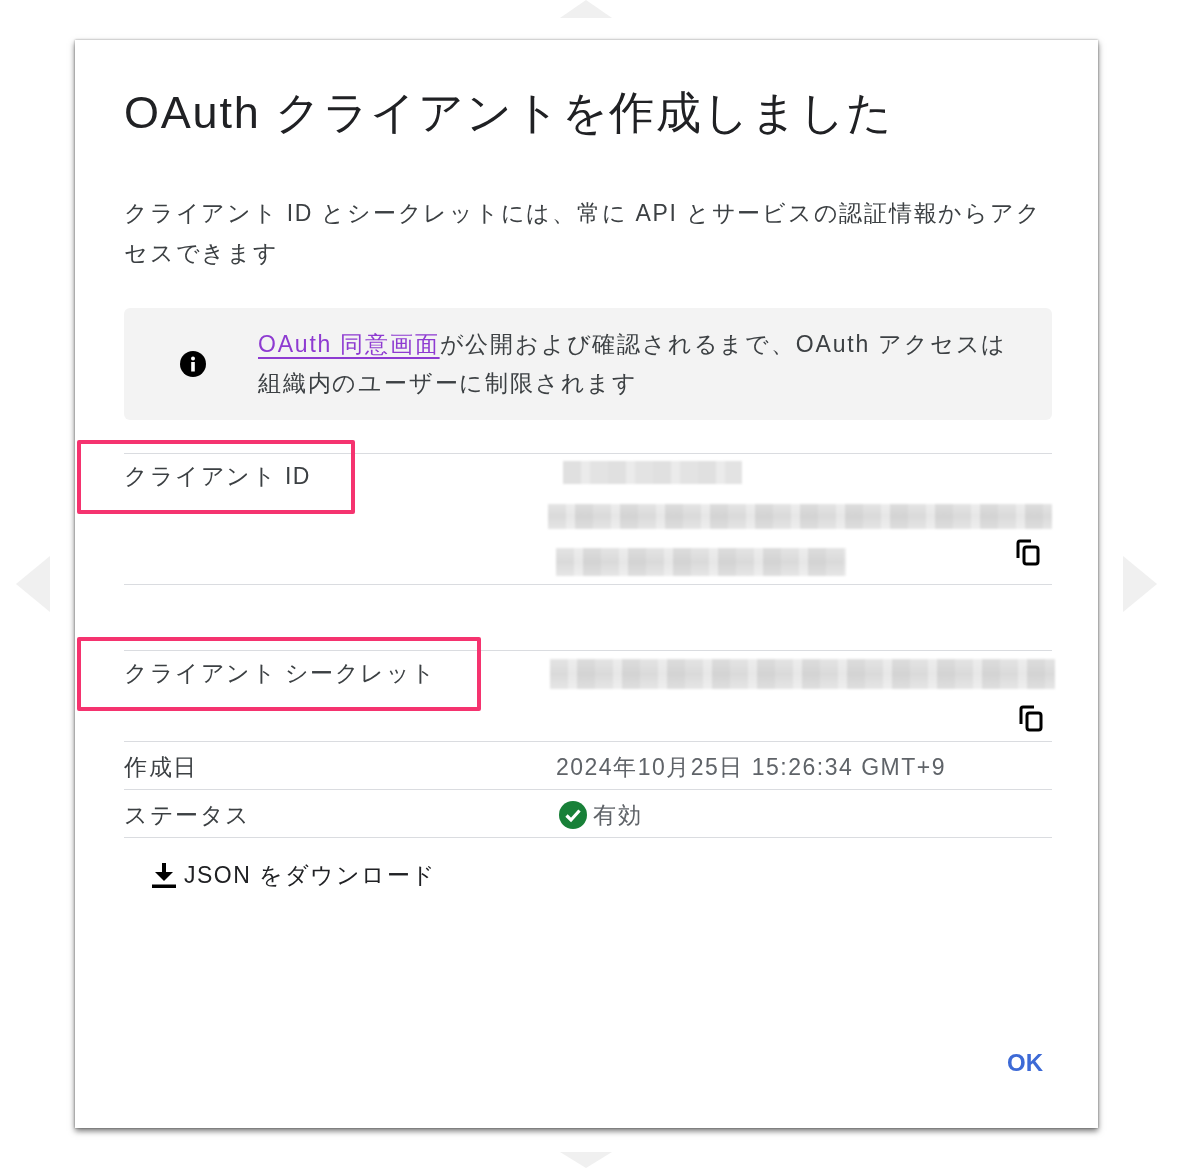 This screenshot has height=1168, width=1184. I want to click on status-value: 有効, so click(617, 815).